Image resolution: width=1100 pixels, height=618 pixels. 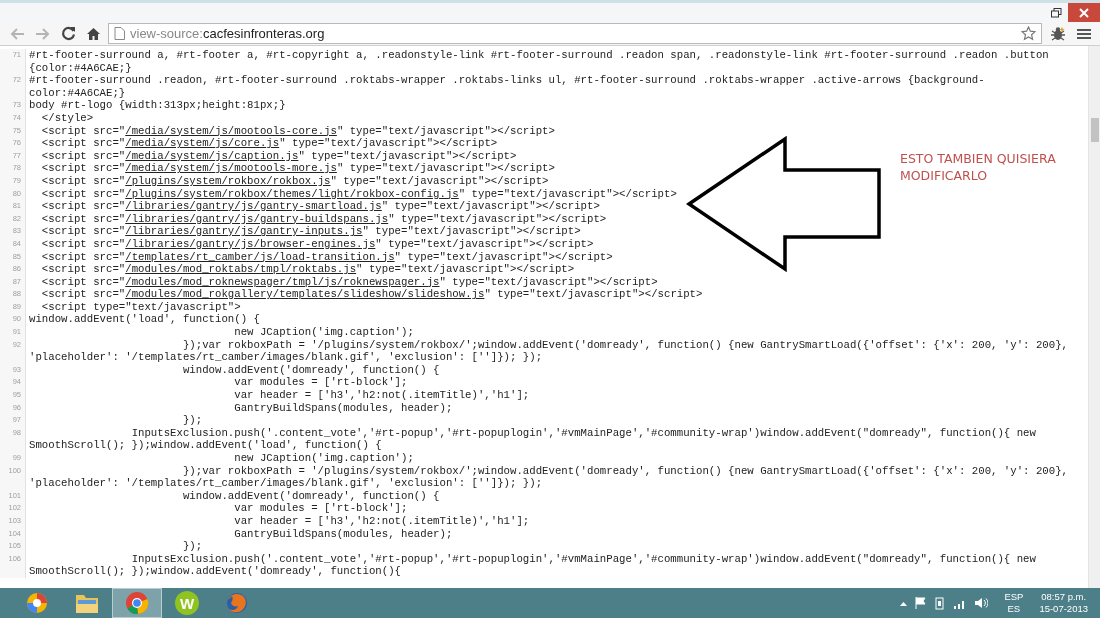 What do you see at coordinates (539, 62) in the screenshot?
I see `code-line: #rt-footer-surround a, #rt-footer a, #rt-copyright a, .readonstyle-link #rt-footer-surround .readon span, .readonstyle-link #rt-footer-surround .readon .button {color:#4A6CAE;}` at bounding box center [539, 62].